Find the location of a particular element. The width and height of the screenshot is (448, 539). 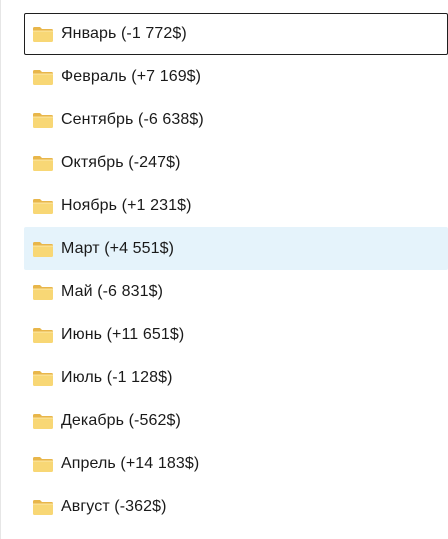

folder-item: Октябрь (-247$) is located at coordinates (236, 162).